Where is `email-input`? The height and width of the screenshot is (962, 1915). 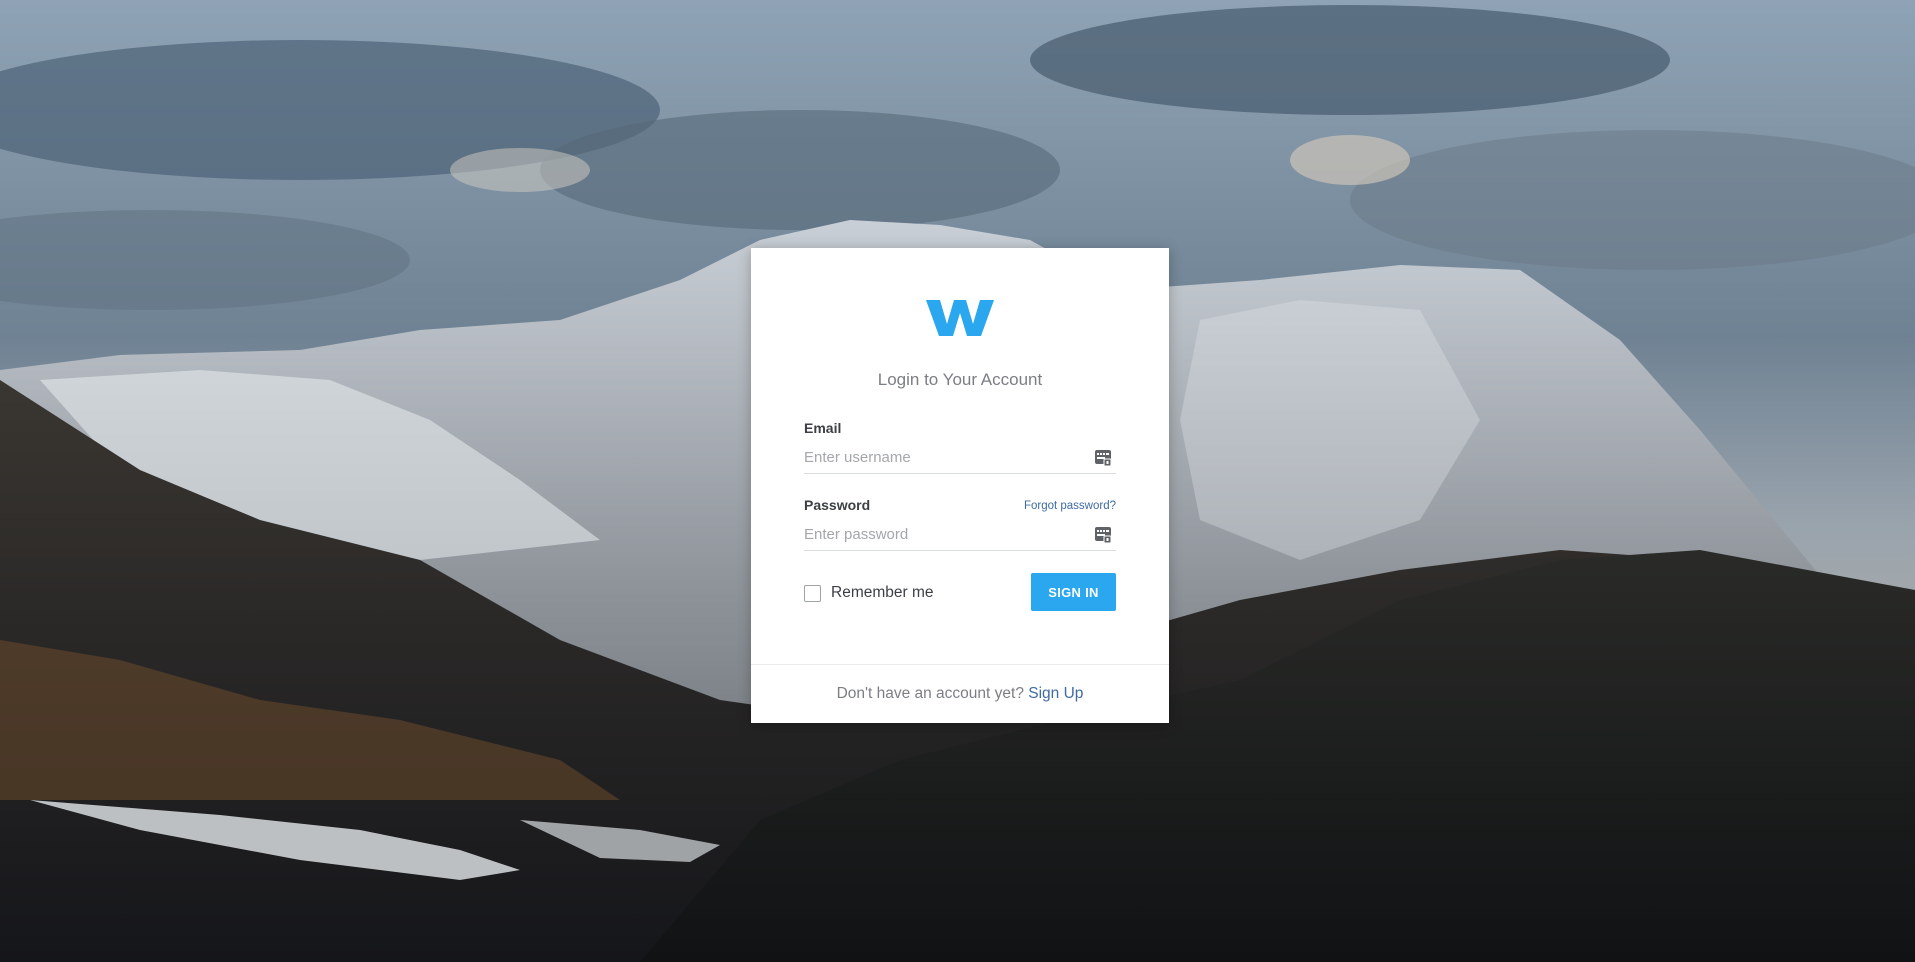
email-input is located at coordinates (939, 457).